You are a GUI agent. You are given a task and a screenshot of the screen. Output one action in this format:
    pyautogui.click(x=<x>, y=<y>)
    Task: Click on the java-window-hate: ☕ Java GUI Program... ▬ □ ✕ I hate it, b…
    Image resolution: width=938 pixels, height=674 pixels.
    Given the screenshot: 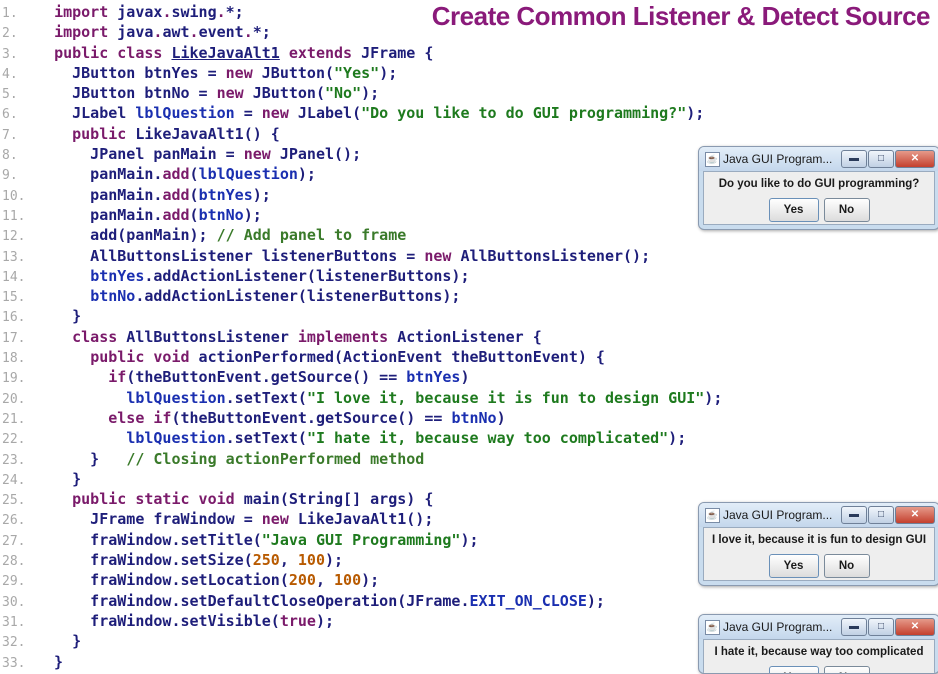 What is the action you would take?
    pyautogui.click(x=818, y=644)
    